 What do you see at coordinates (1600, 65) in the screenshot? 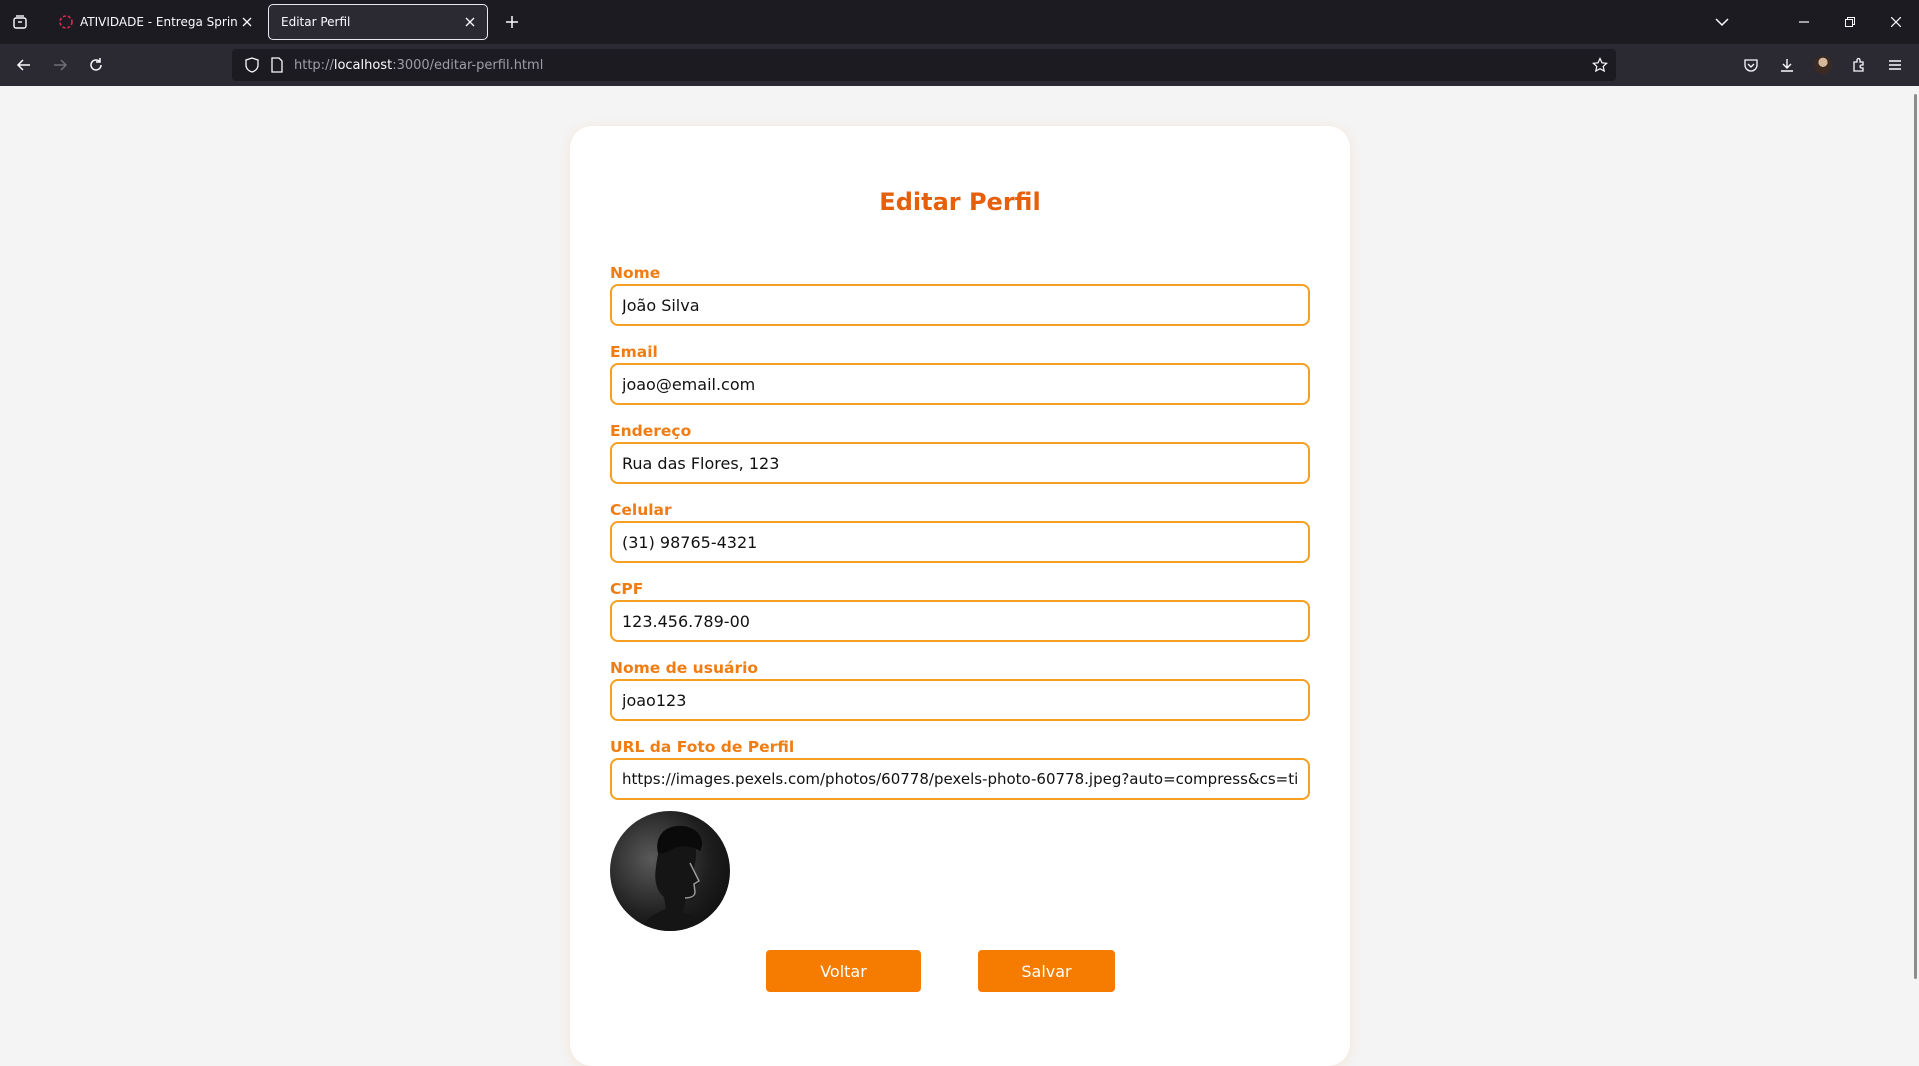
I see `star-icon` at bounding box center [1600, 65].